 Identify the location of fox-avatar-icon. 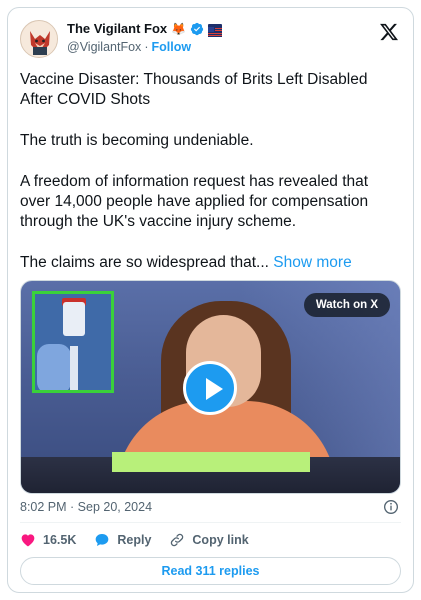
(39, 39).